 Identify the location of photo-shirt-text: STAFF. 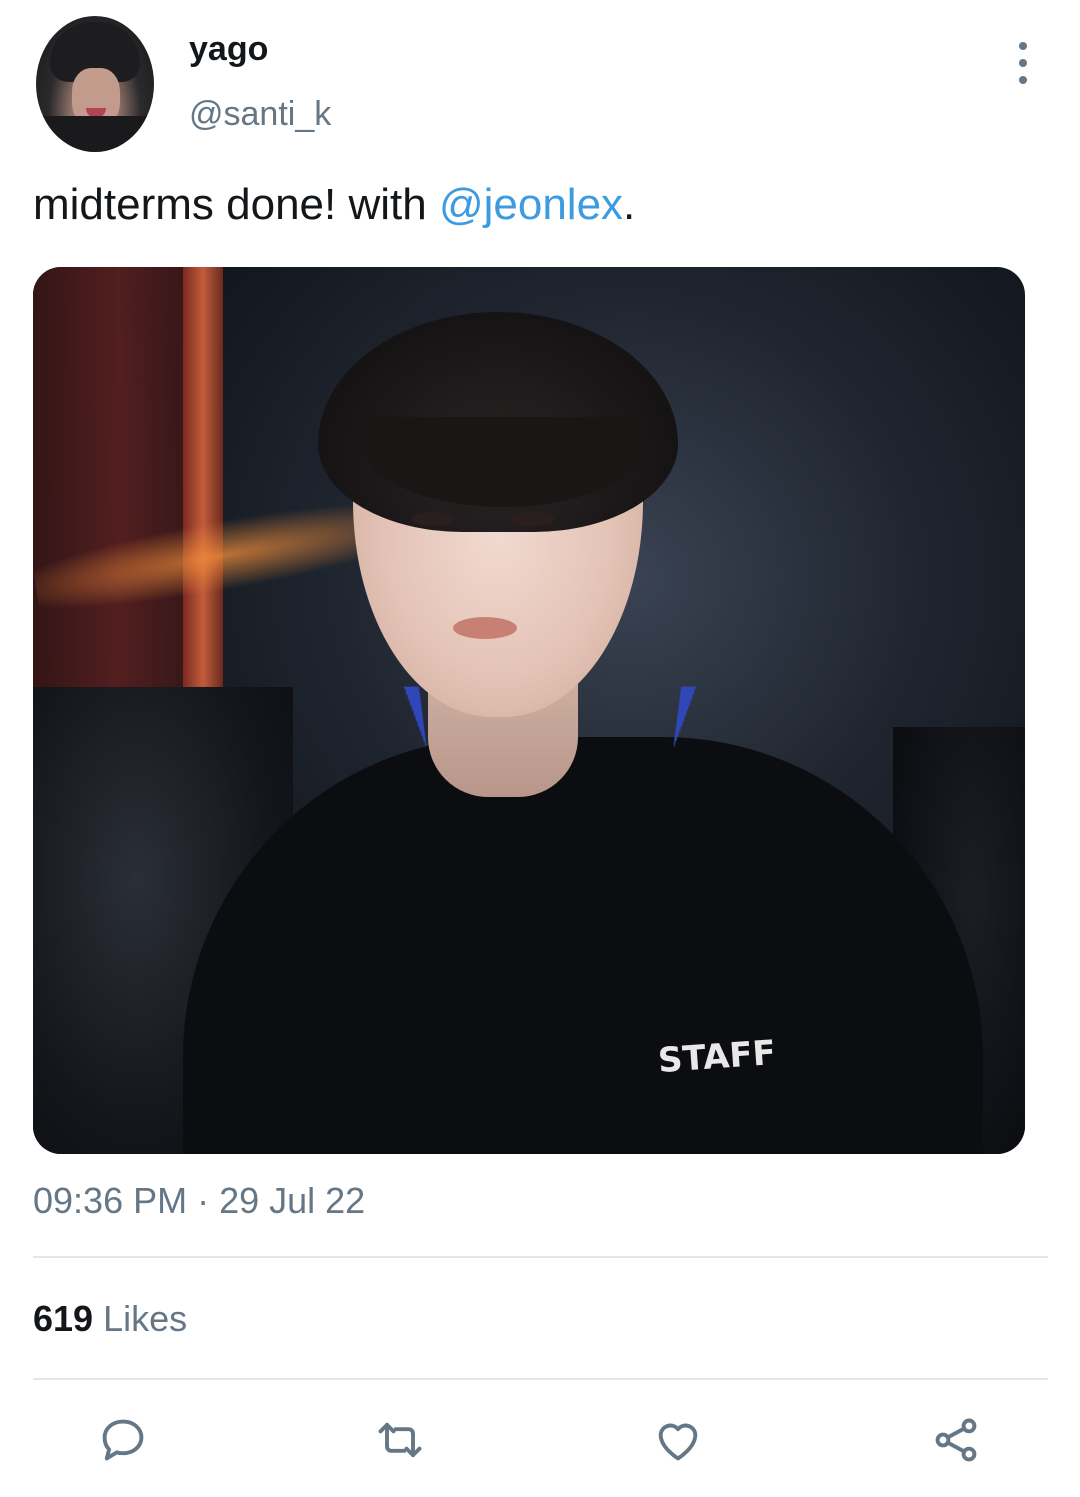
(717, 1057).